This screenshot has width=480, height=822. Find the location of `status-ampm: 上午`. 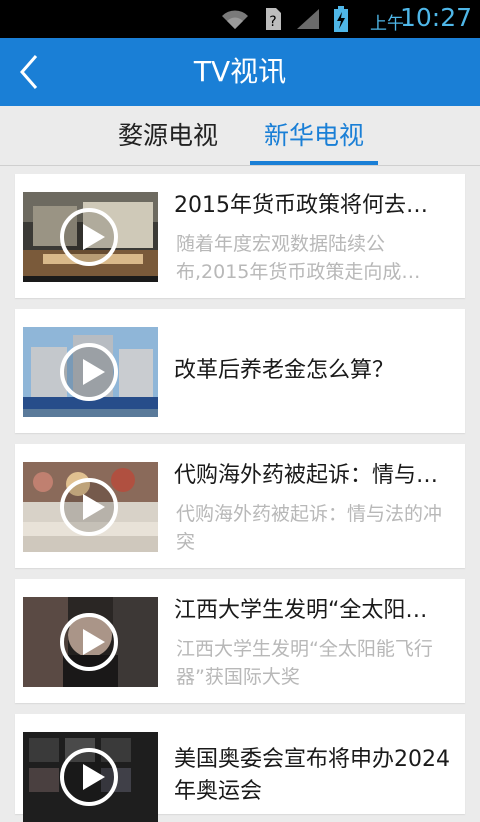

status-ampm: 上午 is located at coordinates (387, 24).